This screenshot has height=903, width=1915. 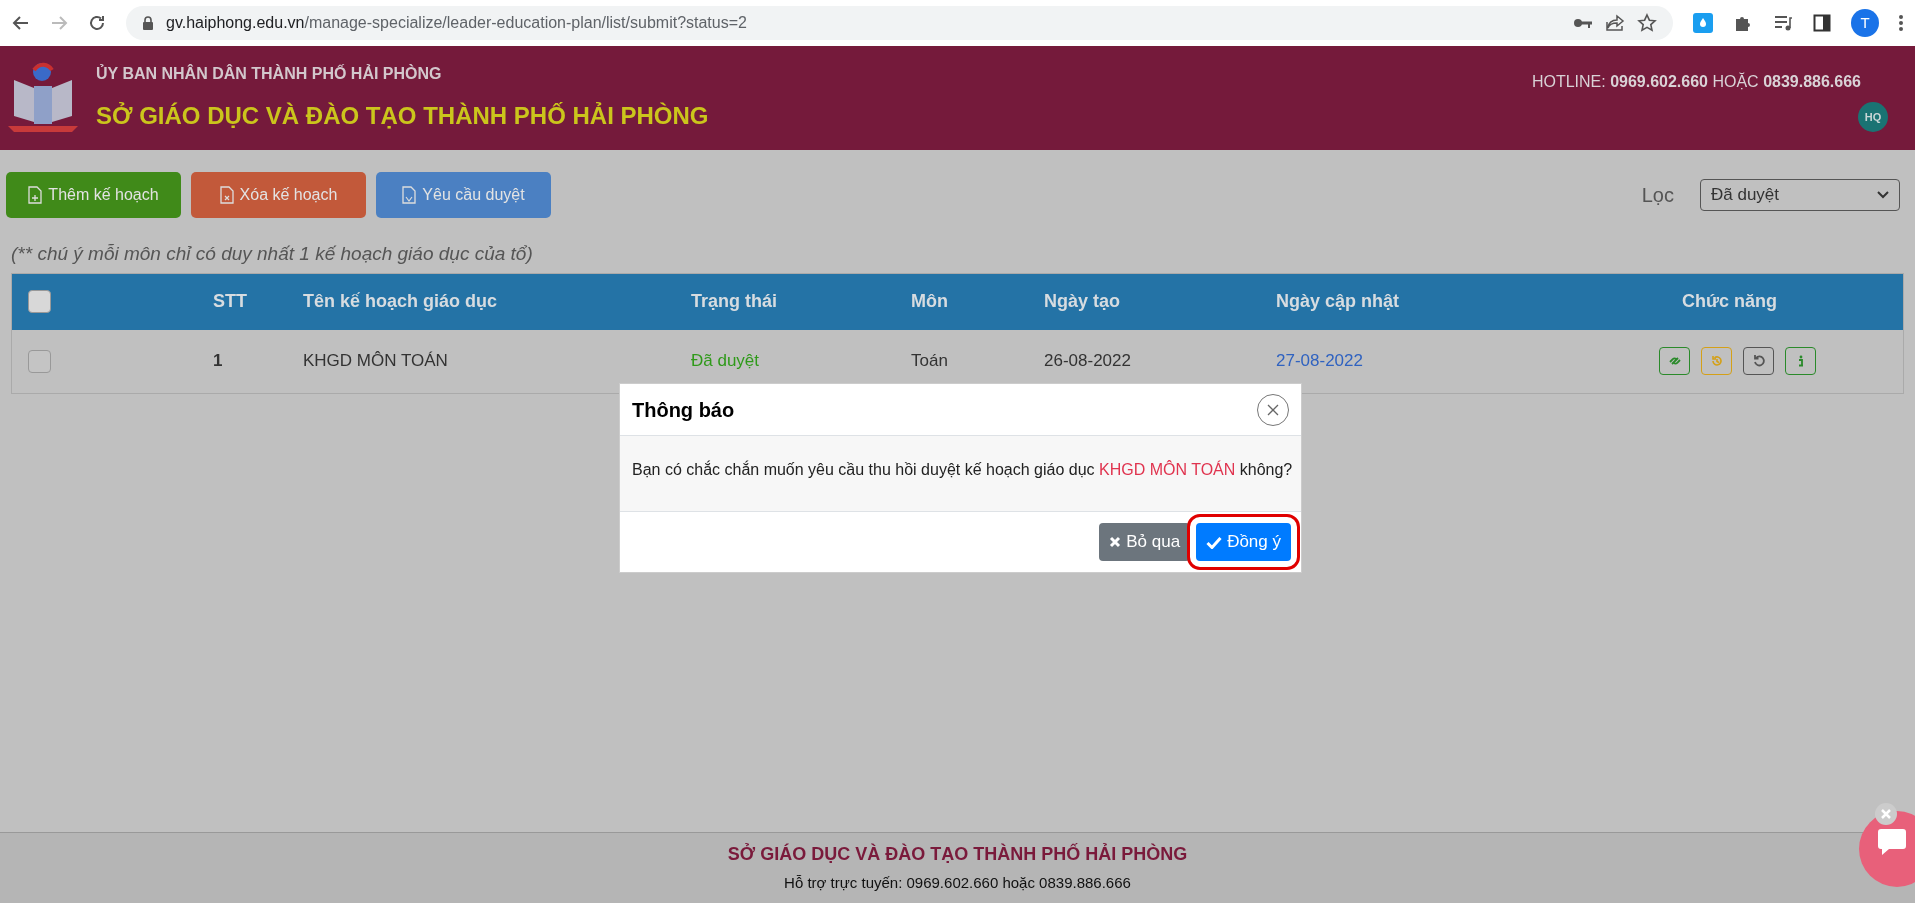 I want to click on x-icon, so click(x=1115, y=542).